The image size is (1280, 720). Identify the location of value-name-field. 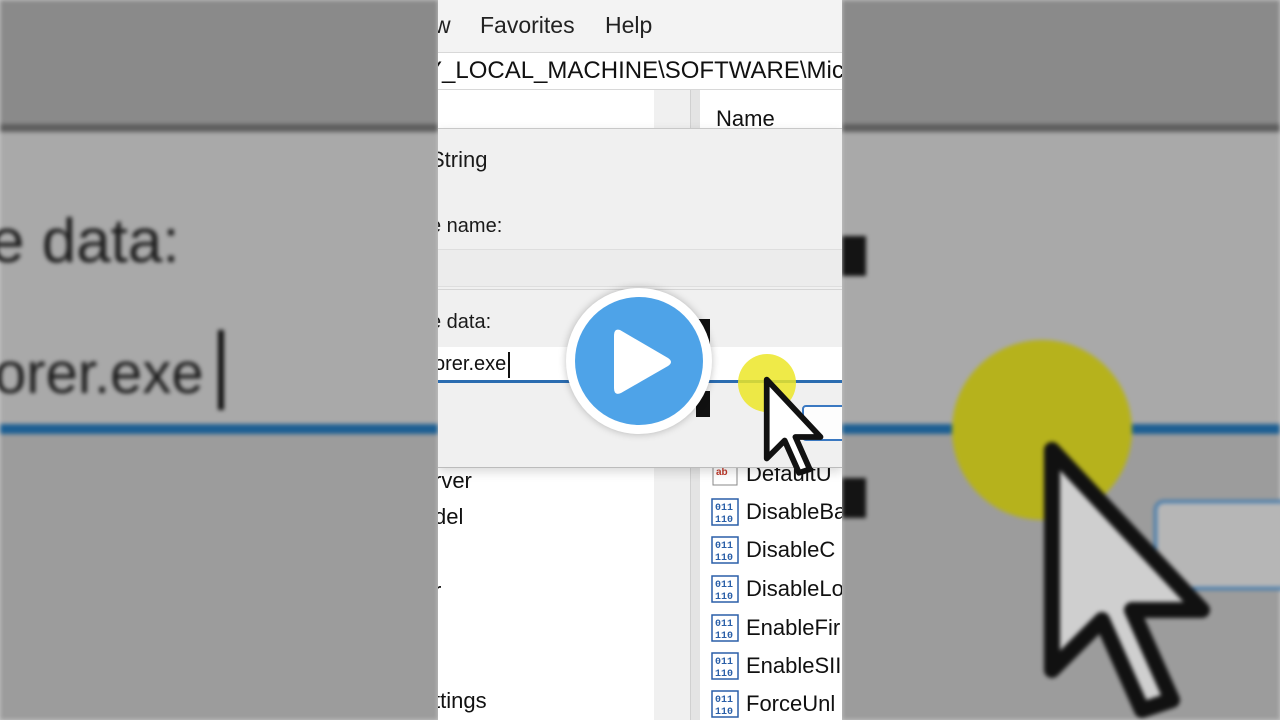
(640, 268).